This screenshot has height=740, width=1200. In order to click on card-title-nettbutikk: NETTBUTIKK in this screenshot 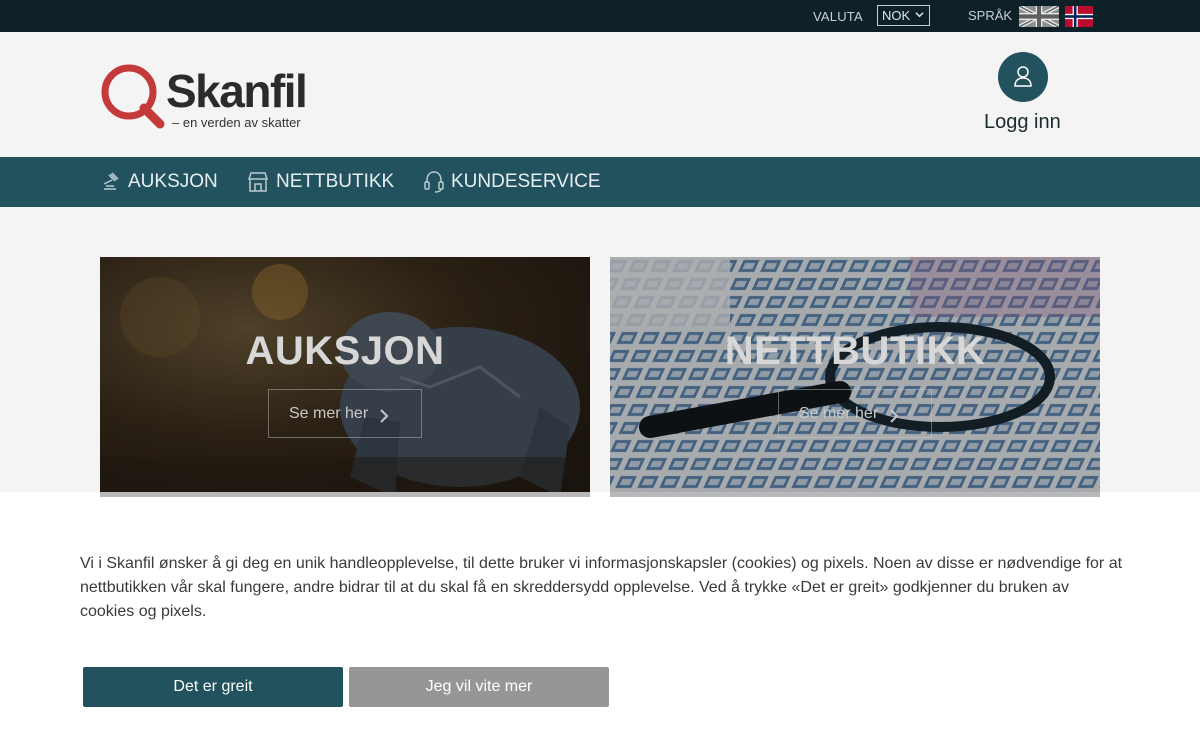, I will do `click(855, 351)`.